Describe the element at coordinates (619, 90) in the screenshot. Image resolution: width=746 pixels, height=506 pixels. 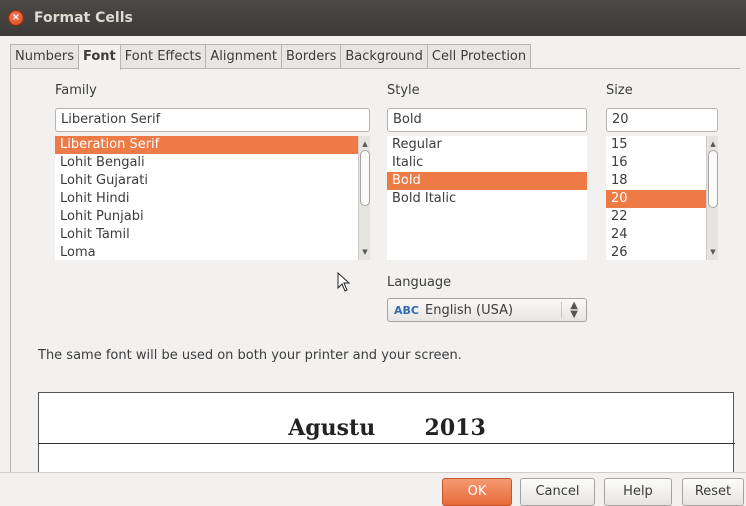
I see `size-label: Size` at that location.